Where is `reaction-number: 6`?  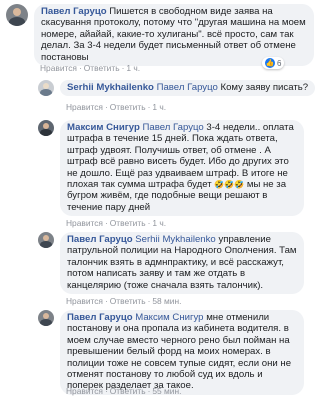 reaction-number: 6 is located at coordinates (279, 63).